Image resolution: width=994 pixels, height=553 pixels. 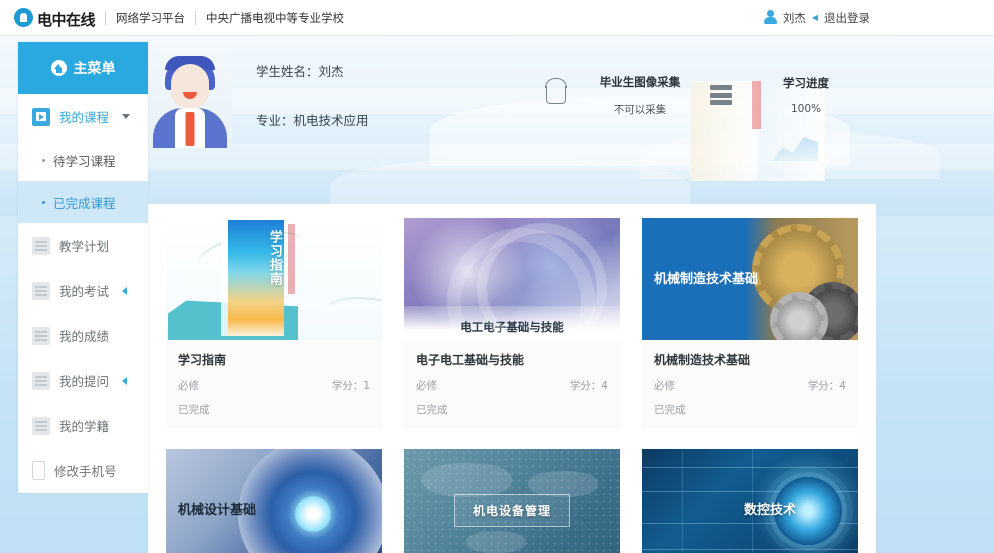 I want to click on exam-icon, so click(x=41, y=290).